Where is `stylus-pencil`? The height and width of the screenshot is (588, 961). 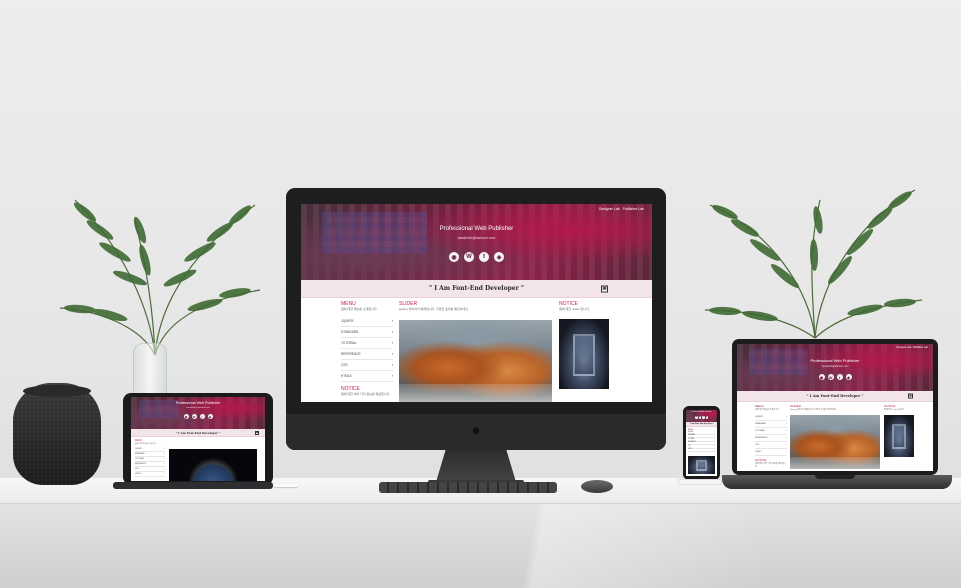 stylus-pencil is located at coordinates (286, 485).